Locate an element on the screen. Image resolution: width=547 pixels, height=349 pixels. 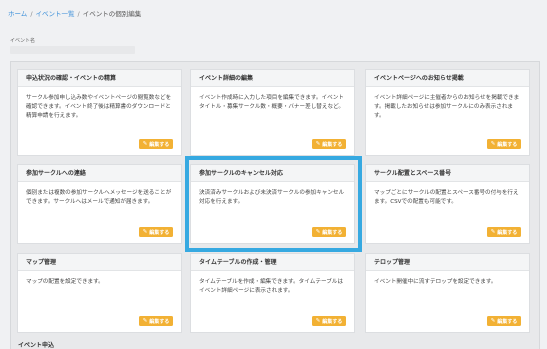
card-title: マップ管理 is located at coordinates (99, 262).